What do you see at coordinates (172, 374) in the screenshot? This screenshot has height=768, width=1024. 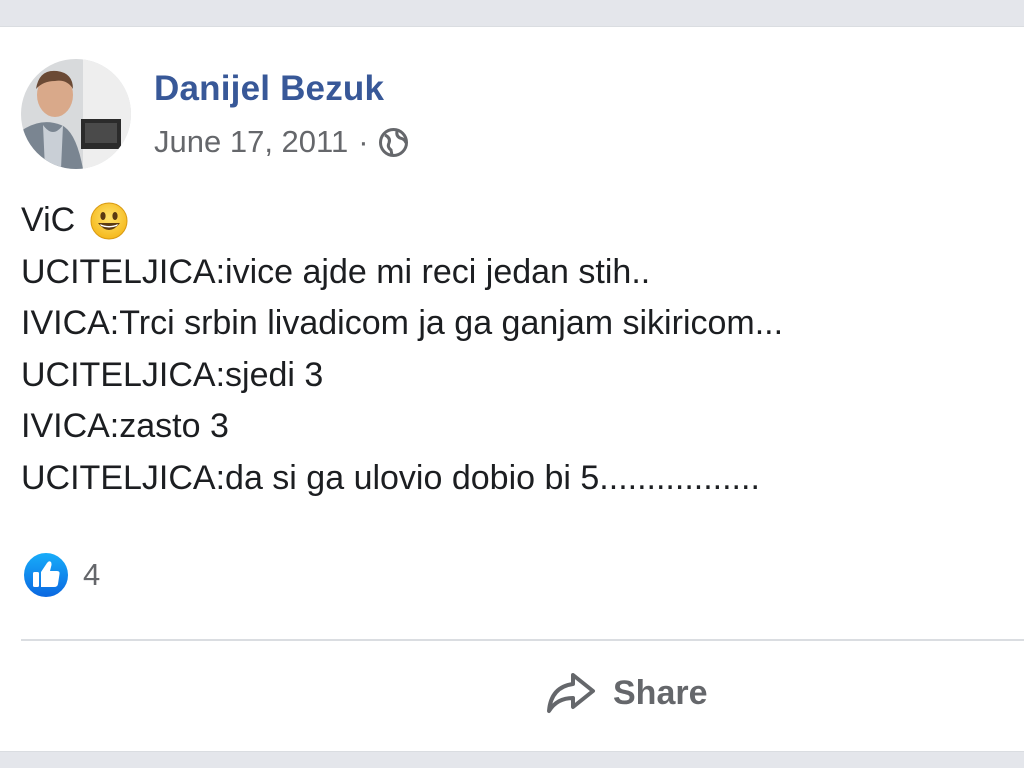 I see `post-line: UCITELJICA:sjedi 3` at bounding box center [172, 374].